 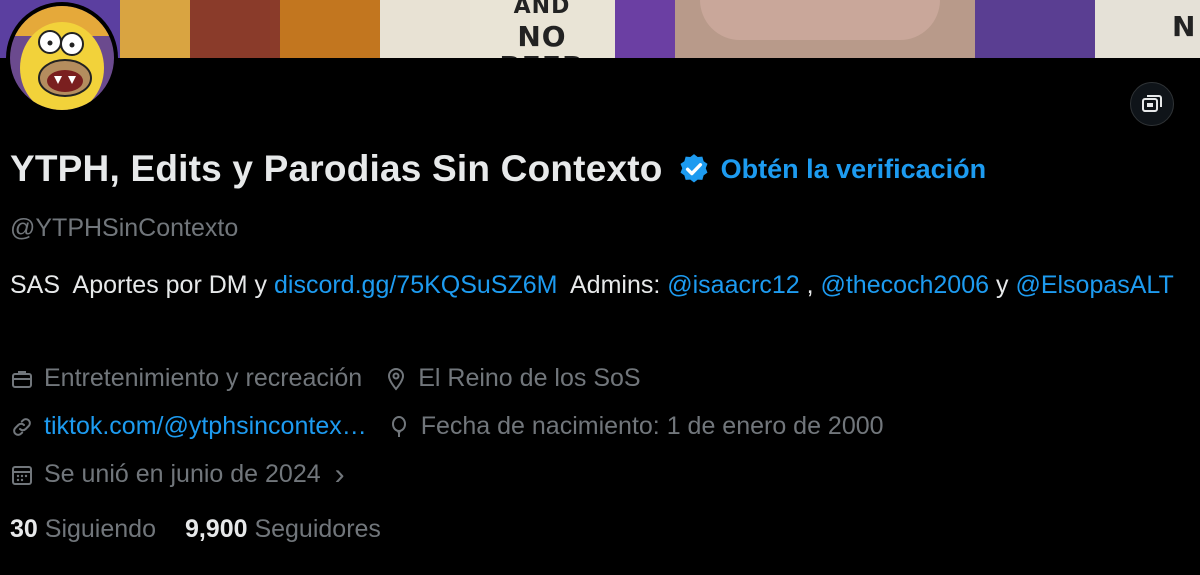 I want to click on balloon-icon, so click(x=398, y=426).